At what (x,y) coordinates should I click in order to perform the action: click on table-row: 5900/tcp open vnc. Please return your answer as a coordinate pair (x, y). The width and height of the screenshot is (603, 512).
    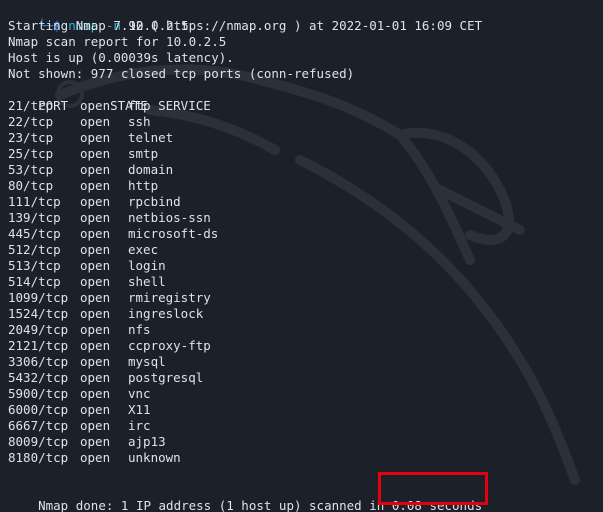
    Looking at the image, I should click on (79, 394).